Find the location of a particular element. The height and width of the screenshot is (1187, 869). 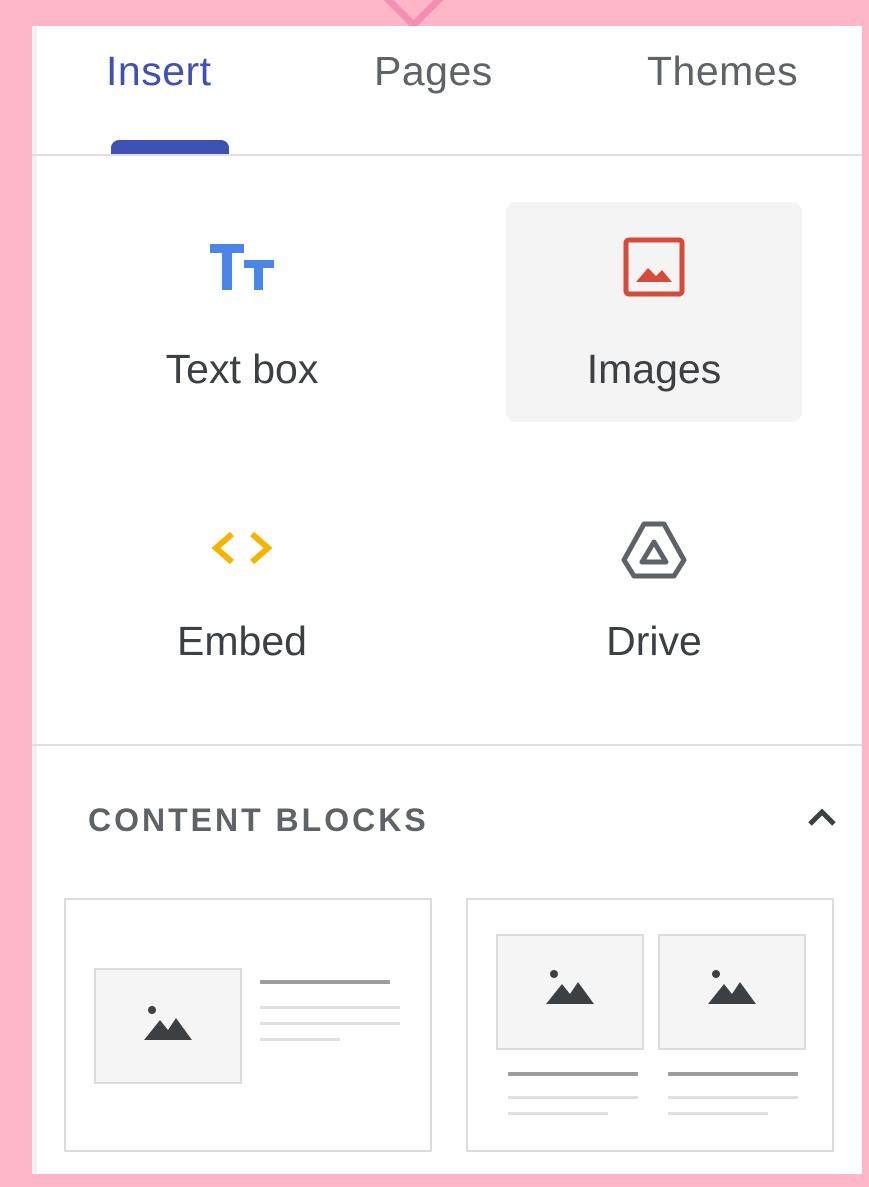

tab-insert: Insert is located at coordinates (159, 71).